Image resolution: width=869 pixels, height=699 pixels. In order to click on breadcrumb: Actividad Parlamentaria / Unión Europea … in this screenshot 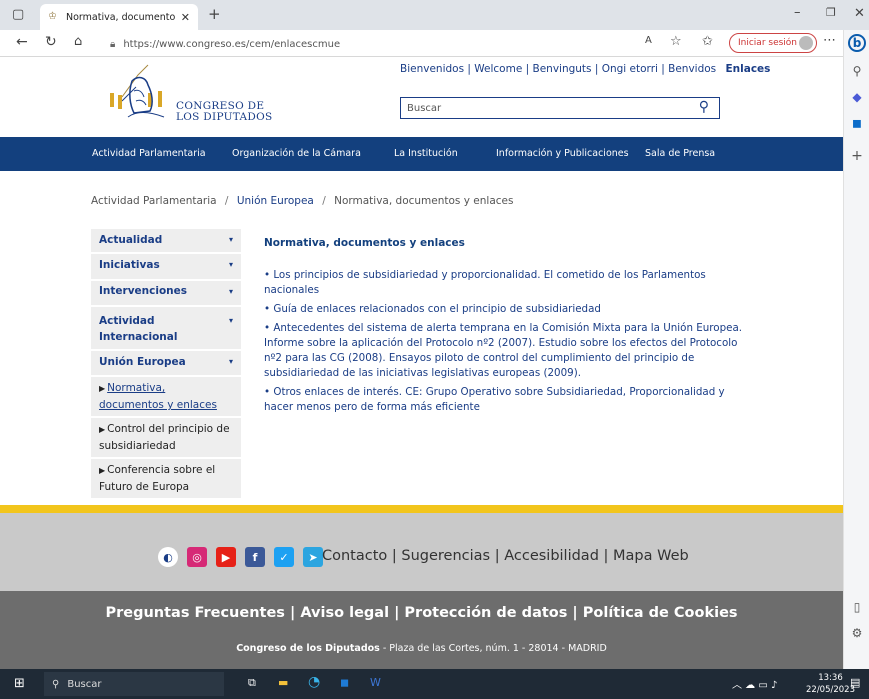, I will do `click(302, 201)`.